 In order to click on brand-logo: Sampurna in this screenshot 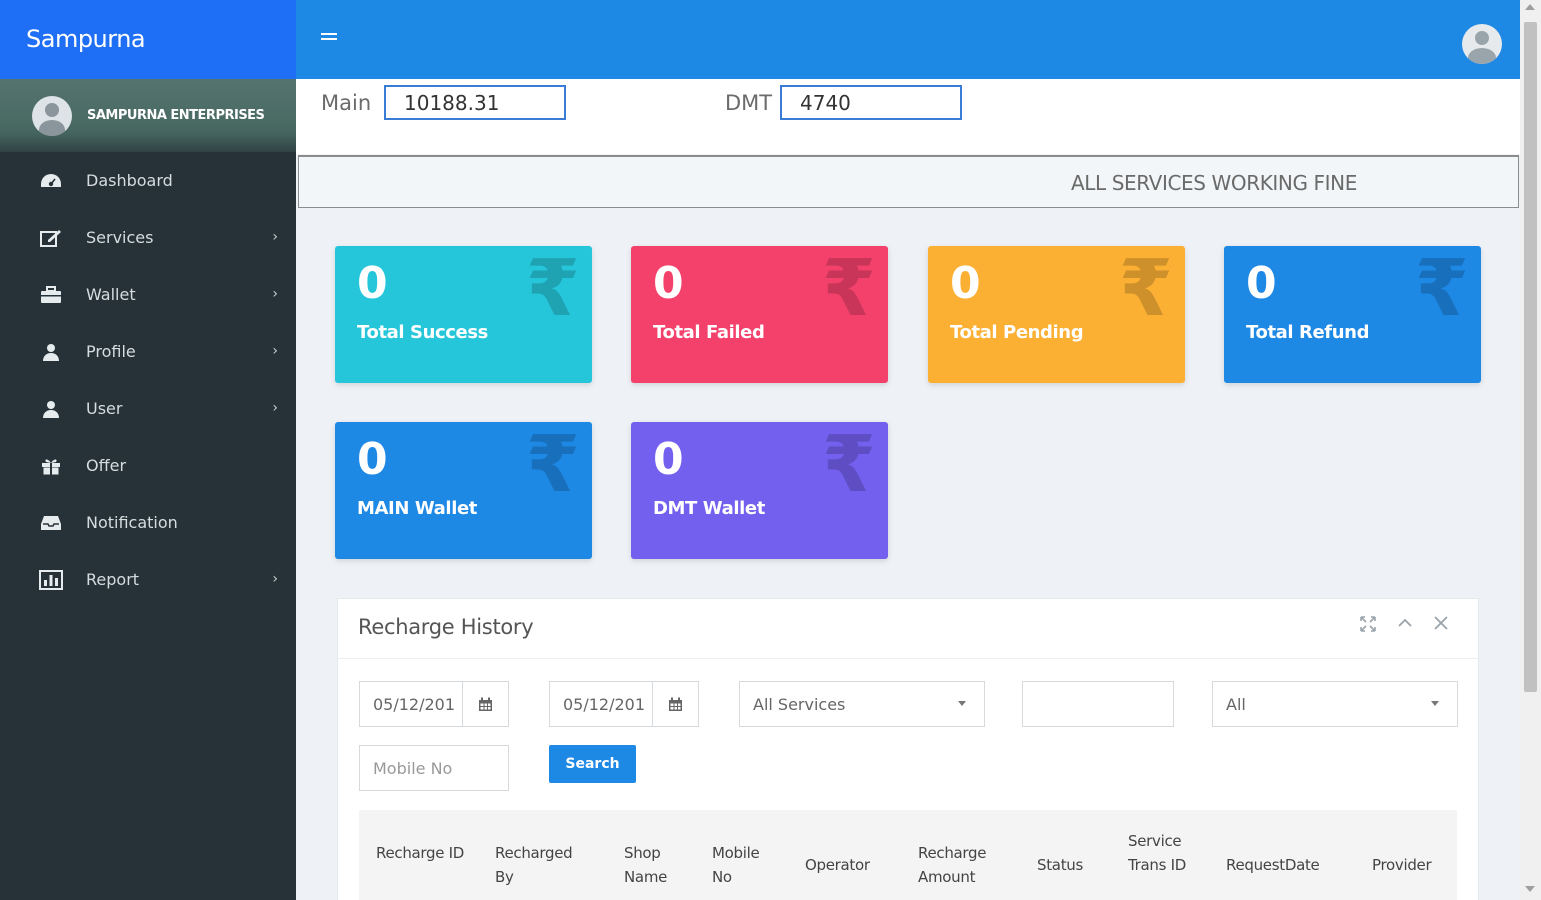, I will do `click(148, 39)`.